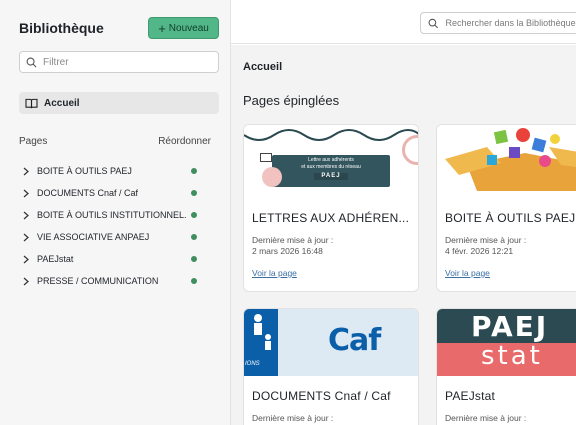 The height and width of the screenshot is (425, 576). Describe the element at coordinates (115, 141) in the screenshot. I see `pages-header: Pages Réordonner` at that location.